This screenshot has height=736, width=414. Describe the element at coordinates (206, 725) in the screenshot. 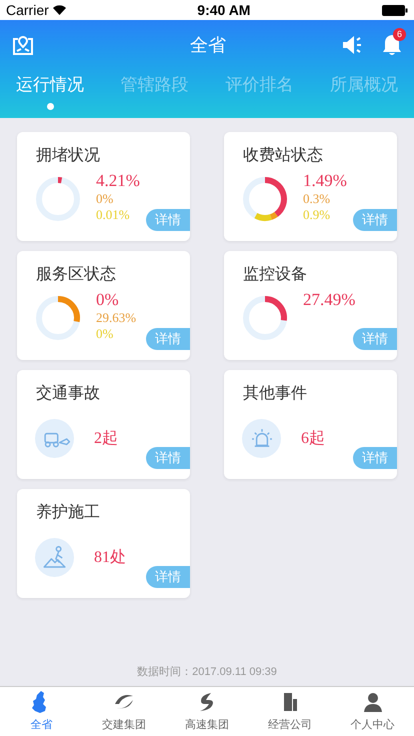

I see `nav-tab-label: 高速集团` at that location.